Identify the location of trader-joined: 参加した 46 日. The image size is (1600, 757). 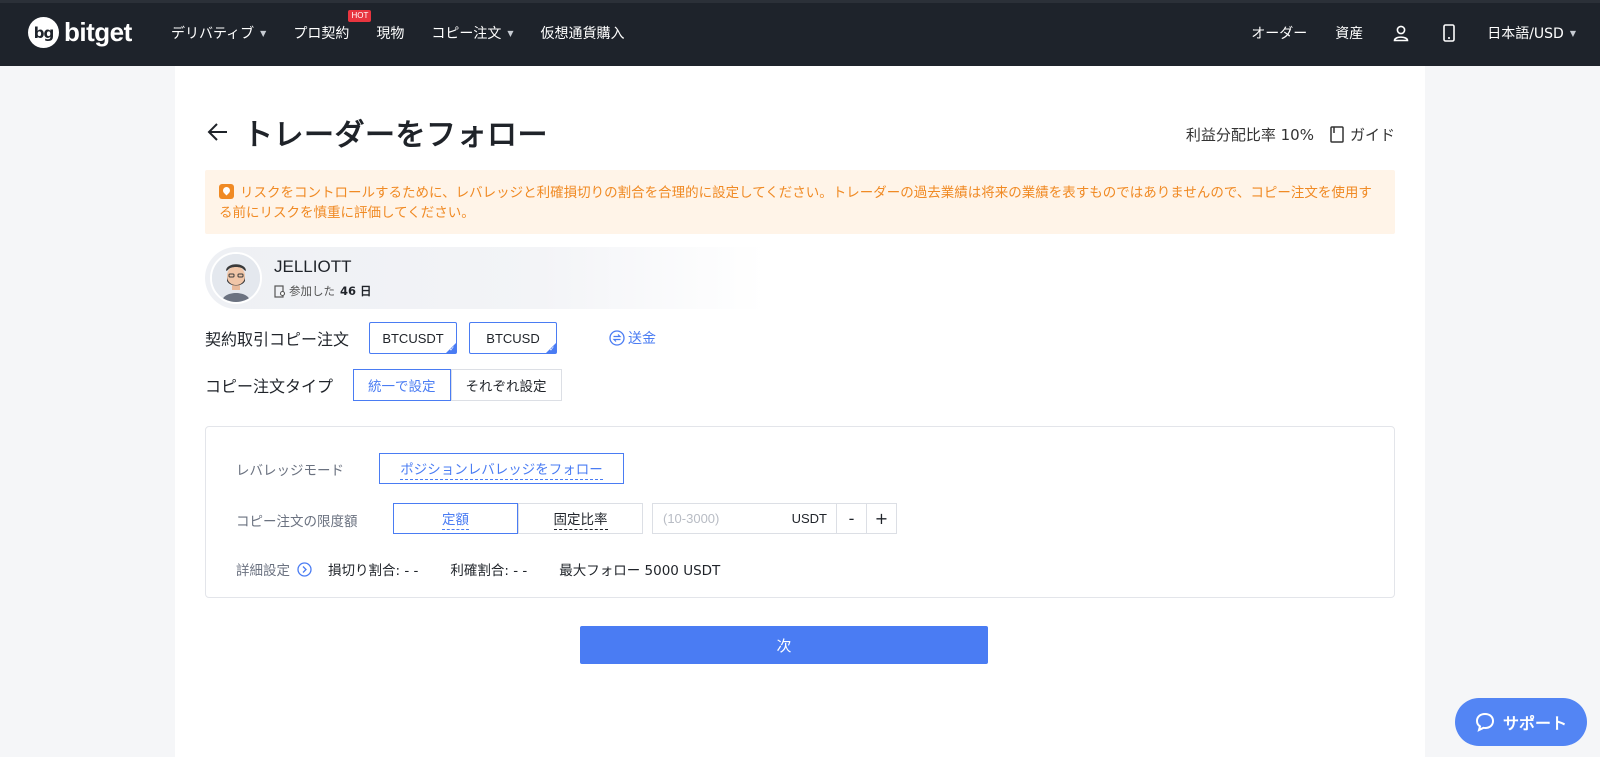
(323, 291).